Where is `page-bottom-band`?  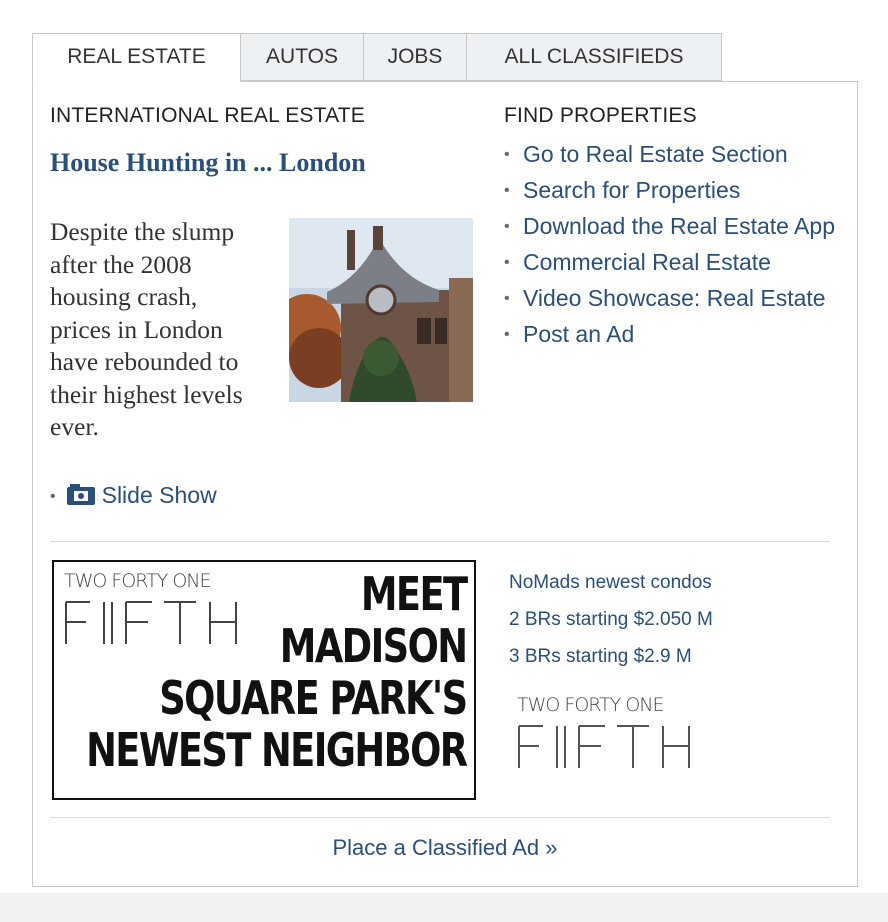
page-bottom-band is located at coordinates (444, 907).